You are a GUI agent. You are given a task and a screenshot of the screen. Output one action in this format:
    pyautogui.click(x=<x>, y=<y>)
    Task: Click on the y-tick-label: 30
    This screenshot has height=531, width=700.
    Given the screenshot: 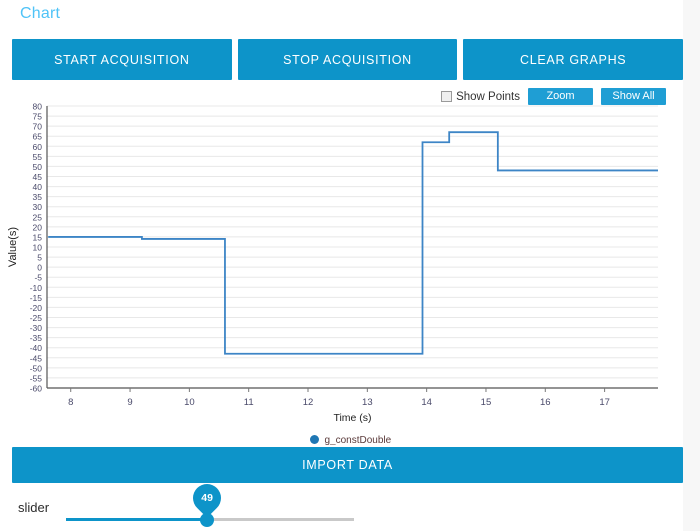 What is the action you would take?
    pyautogui.click(x=38, y=207)
    